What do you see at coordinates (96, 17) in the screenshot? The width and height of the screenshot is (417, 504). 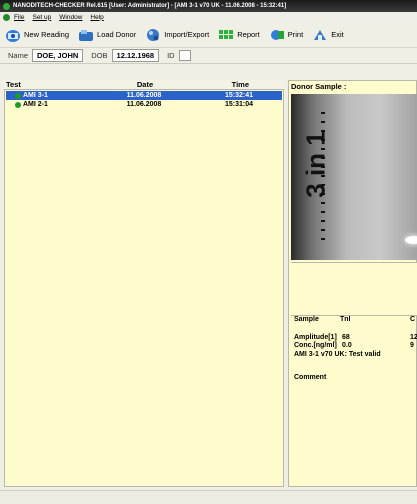 I see `menu-help: Help` at bounding box center [96, 17].